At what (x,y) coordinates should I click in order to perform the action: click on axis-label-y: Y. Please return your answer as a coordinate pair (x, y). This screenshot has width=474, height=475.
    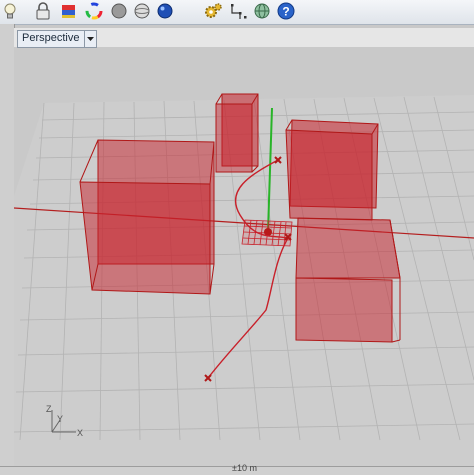
    Looking at the image, I should click on (60, 419).